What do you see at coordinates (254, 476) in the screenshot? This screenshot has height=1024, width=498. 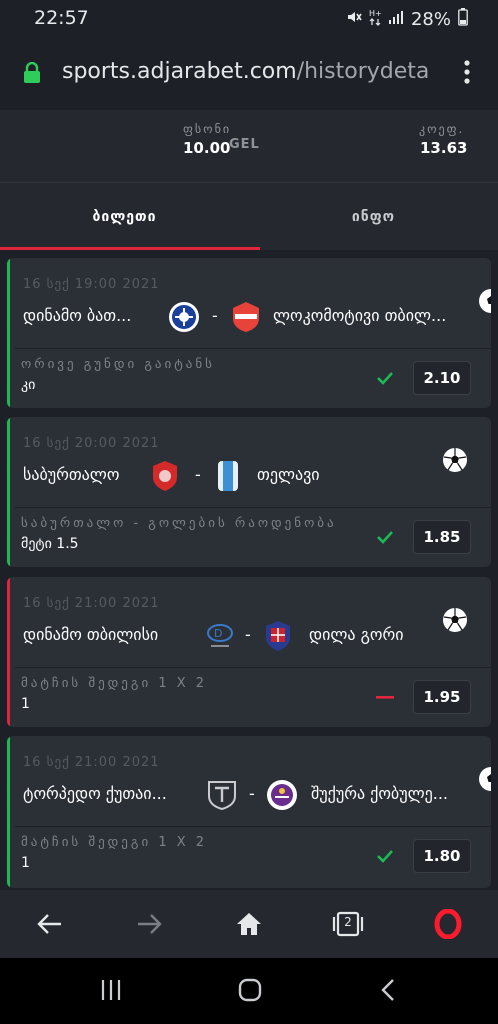 I see `match-teams: საბურთალო - თელავი` at bounding box center [254, 476].